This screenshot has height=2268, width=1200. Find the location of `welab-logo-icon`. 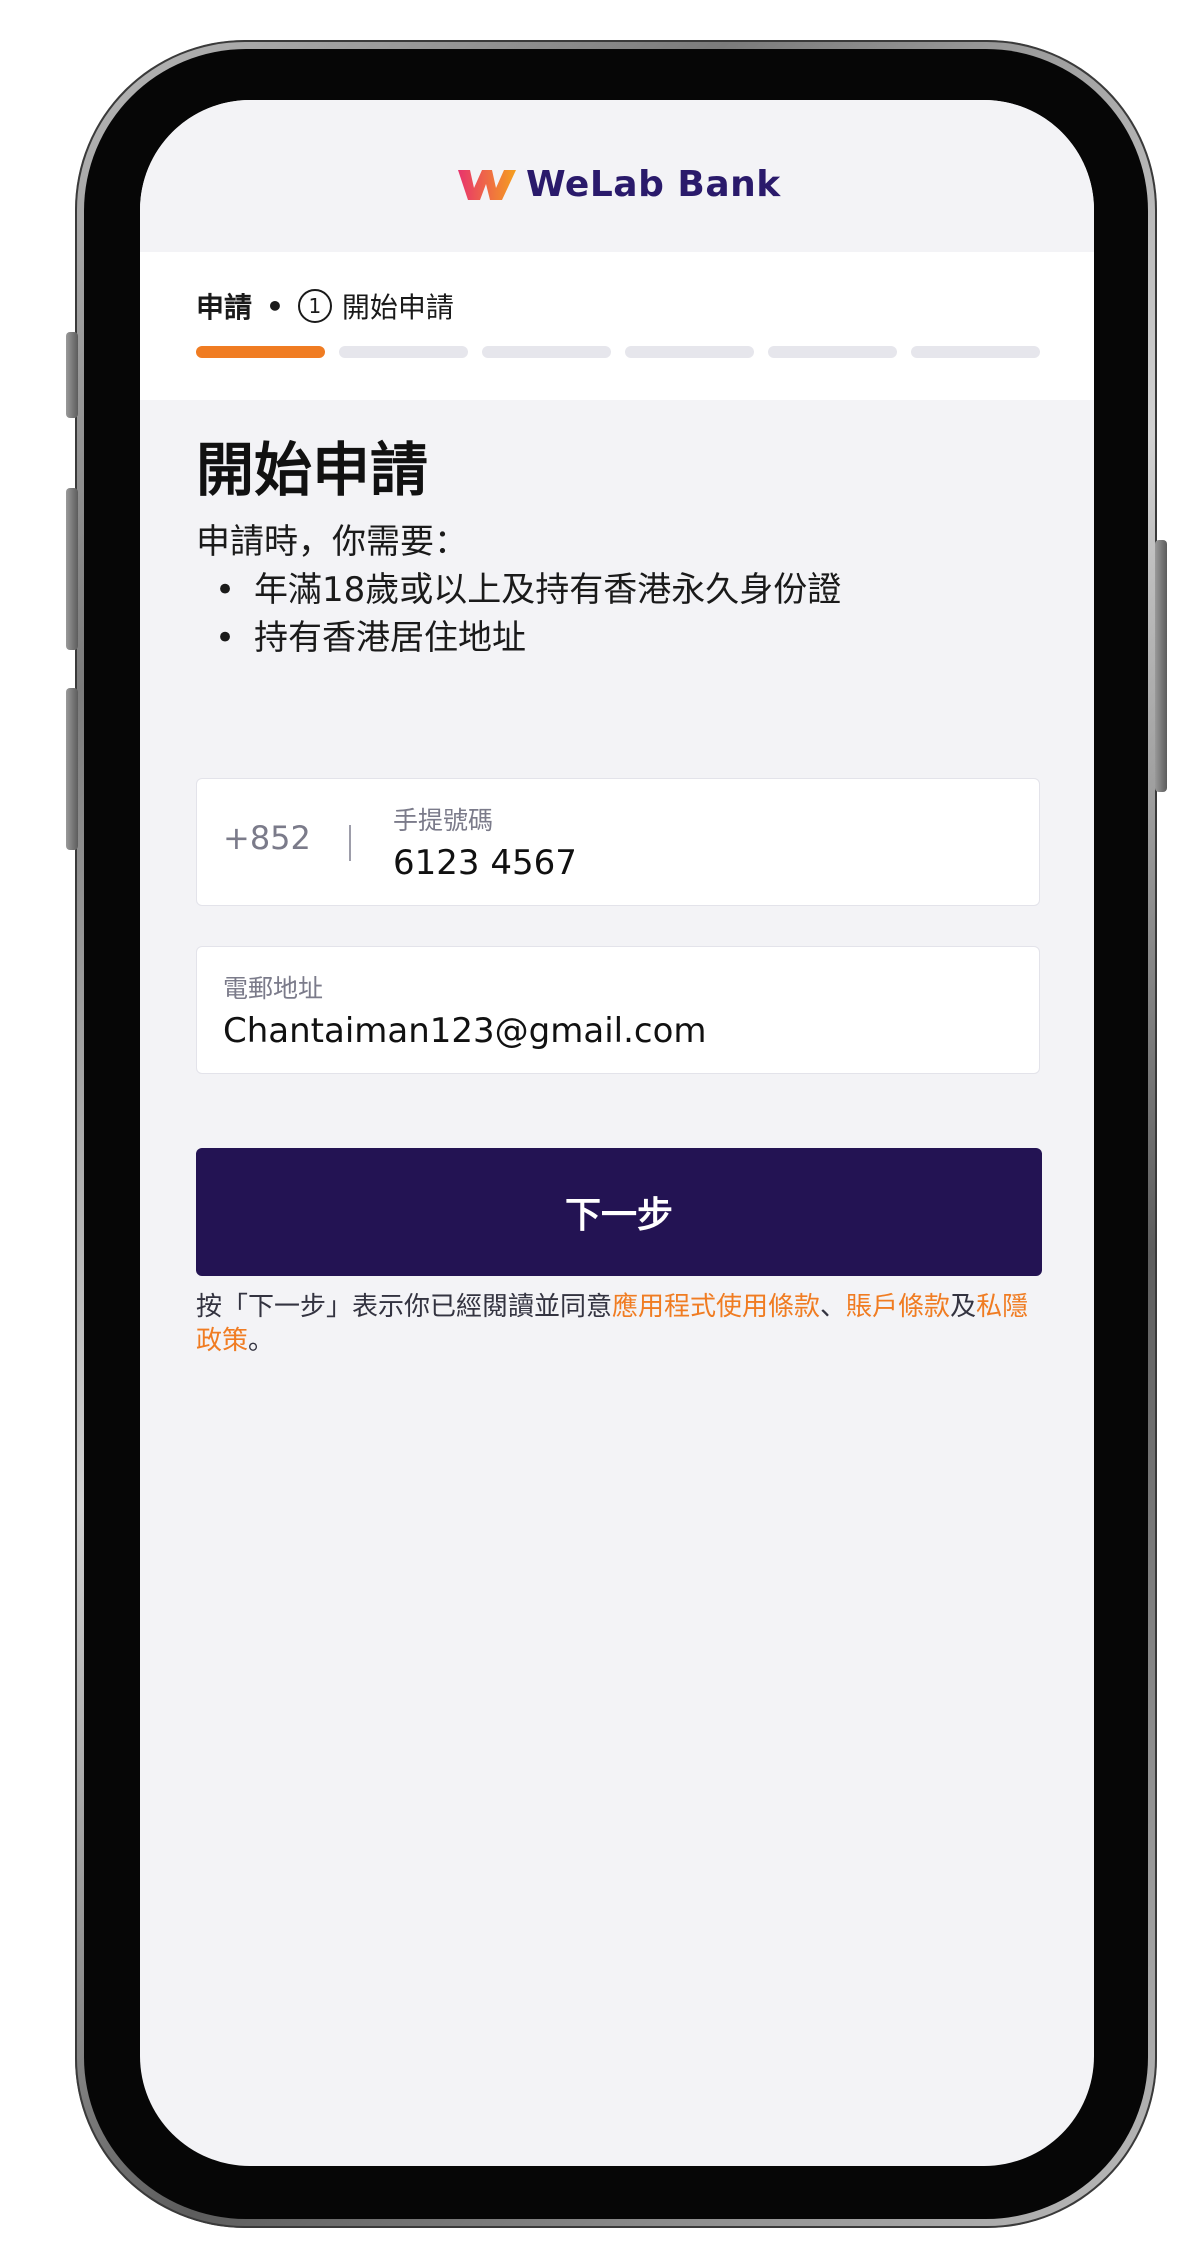

welab-logo-icon is located at coordinates (487, 185).